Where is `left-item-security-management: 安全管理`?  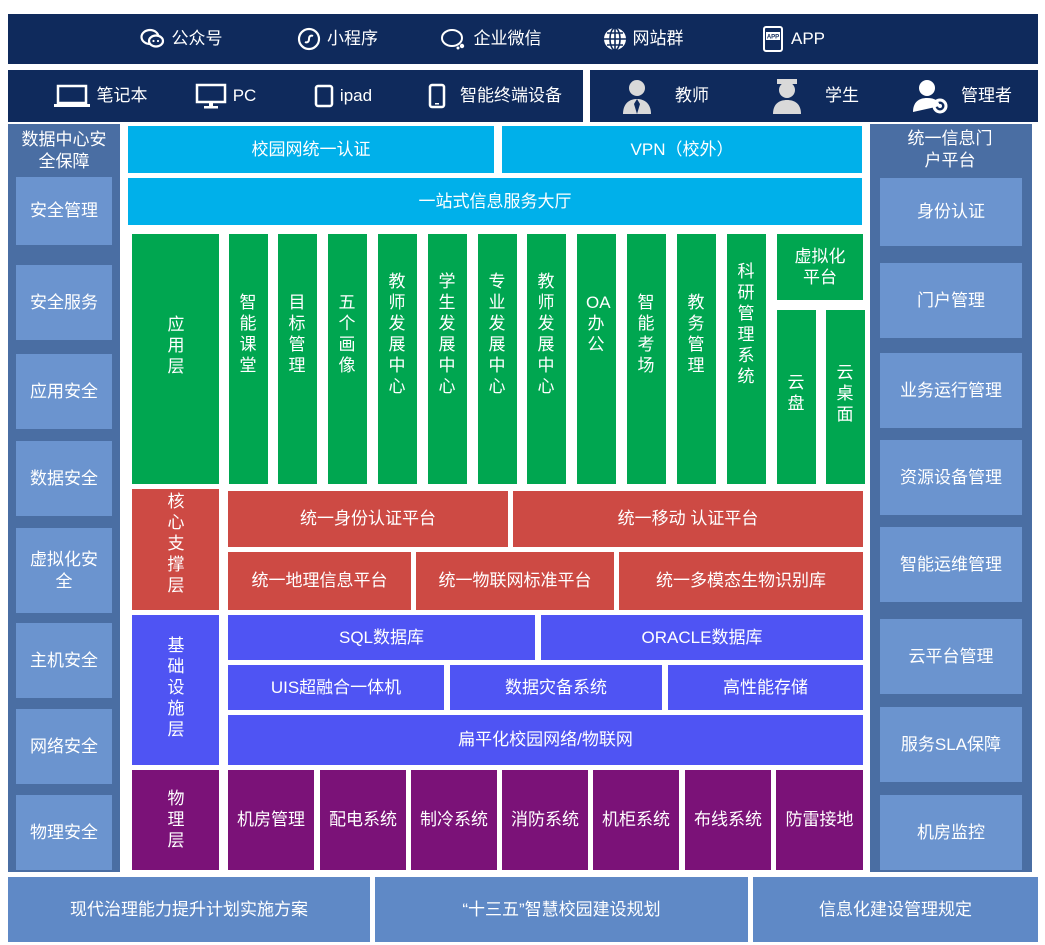 left-item-security-management: 安全管理 is located at coordinates (64, 211).